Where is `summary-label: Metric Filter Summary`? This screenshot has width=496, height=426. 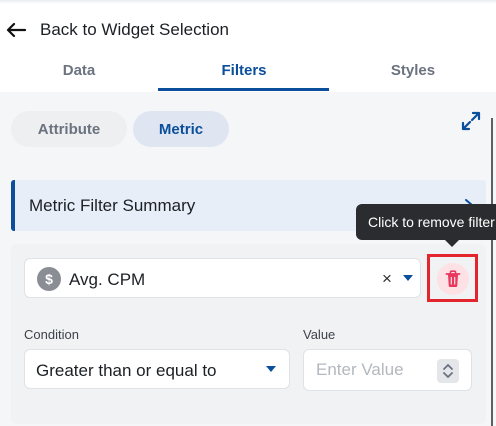
summary-label: Metric Filter Summary is located at coordinates (112, 205).